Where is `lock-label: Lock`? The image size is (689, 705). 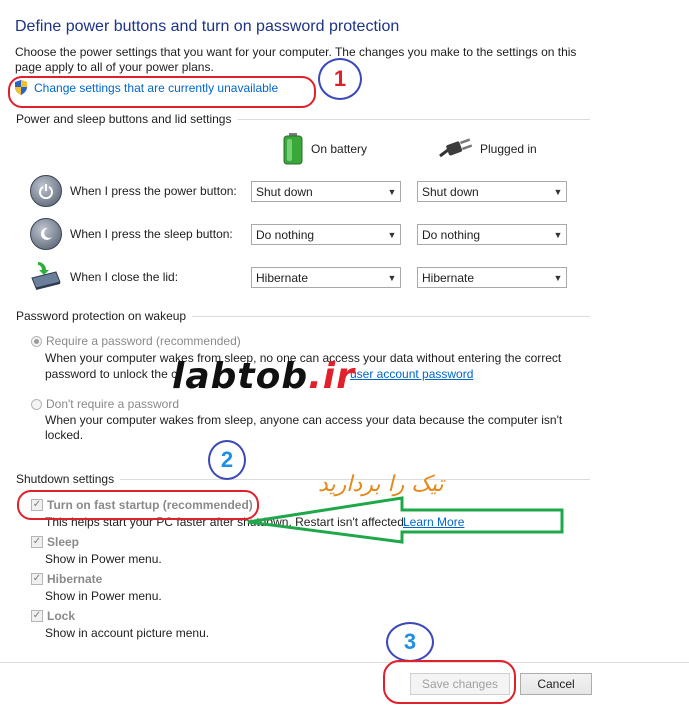
lock-label: Lock is located at coordinates (61, 616).